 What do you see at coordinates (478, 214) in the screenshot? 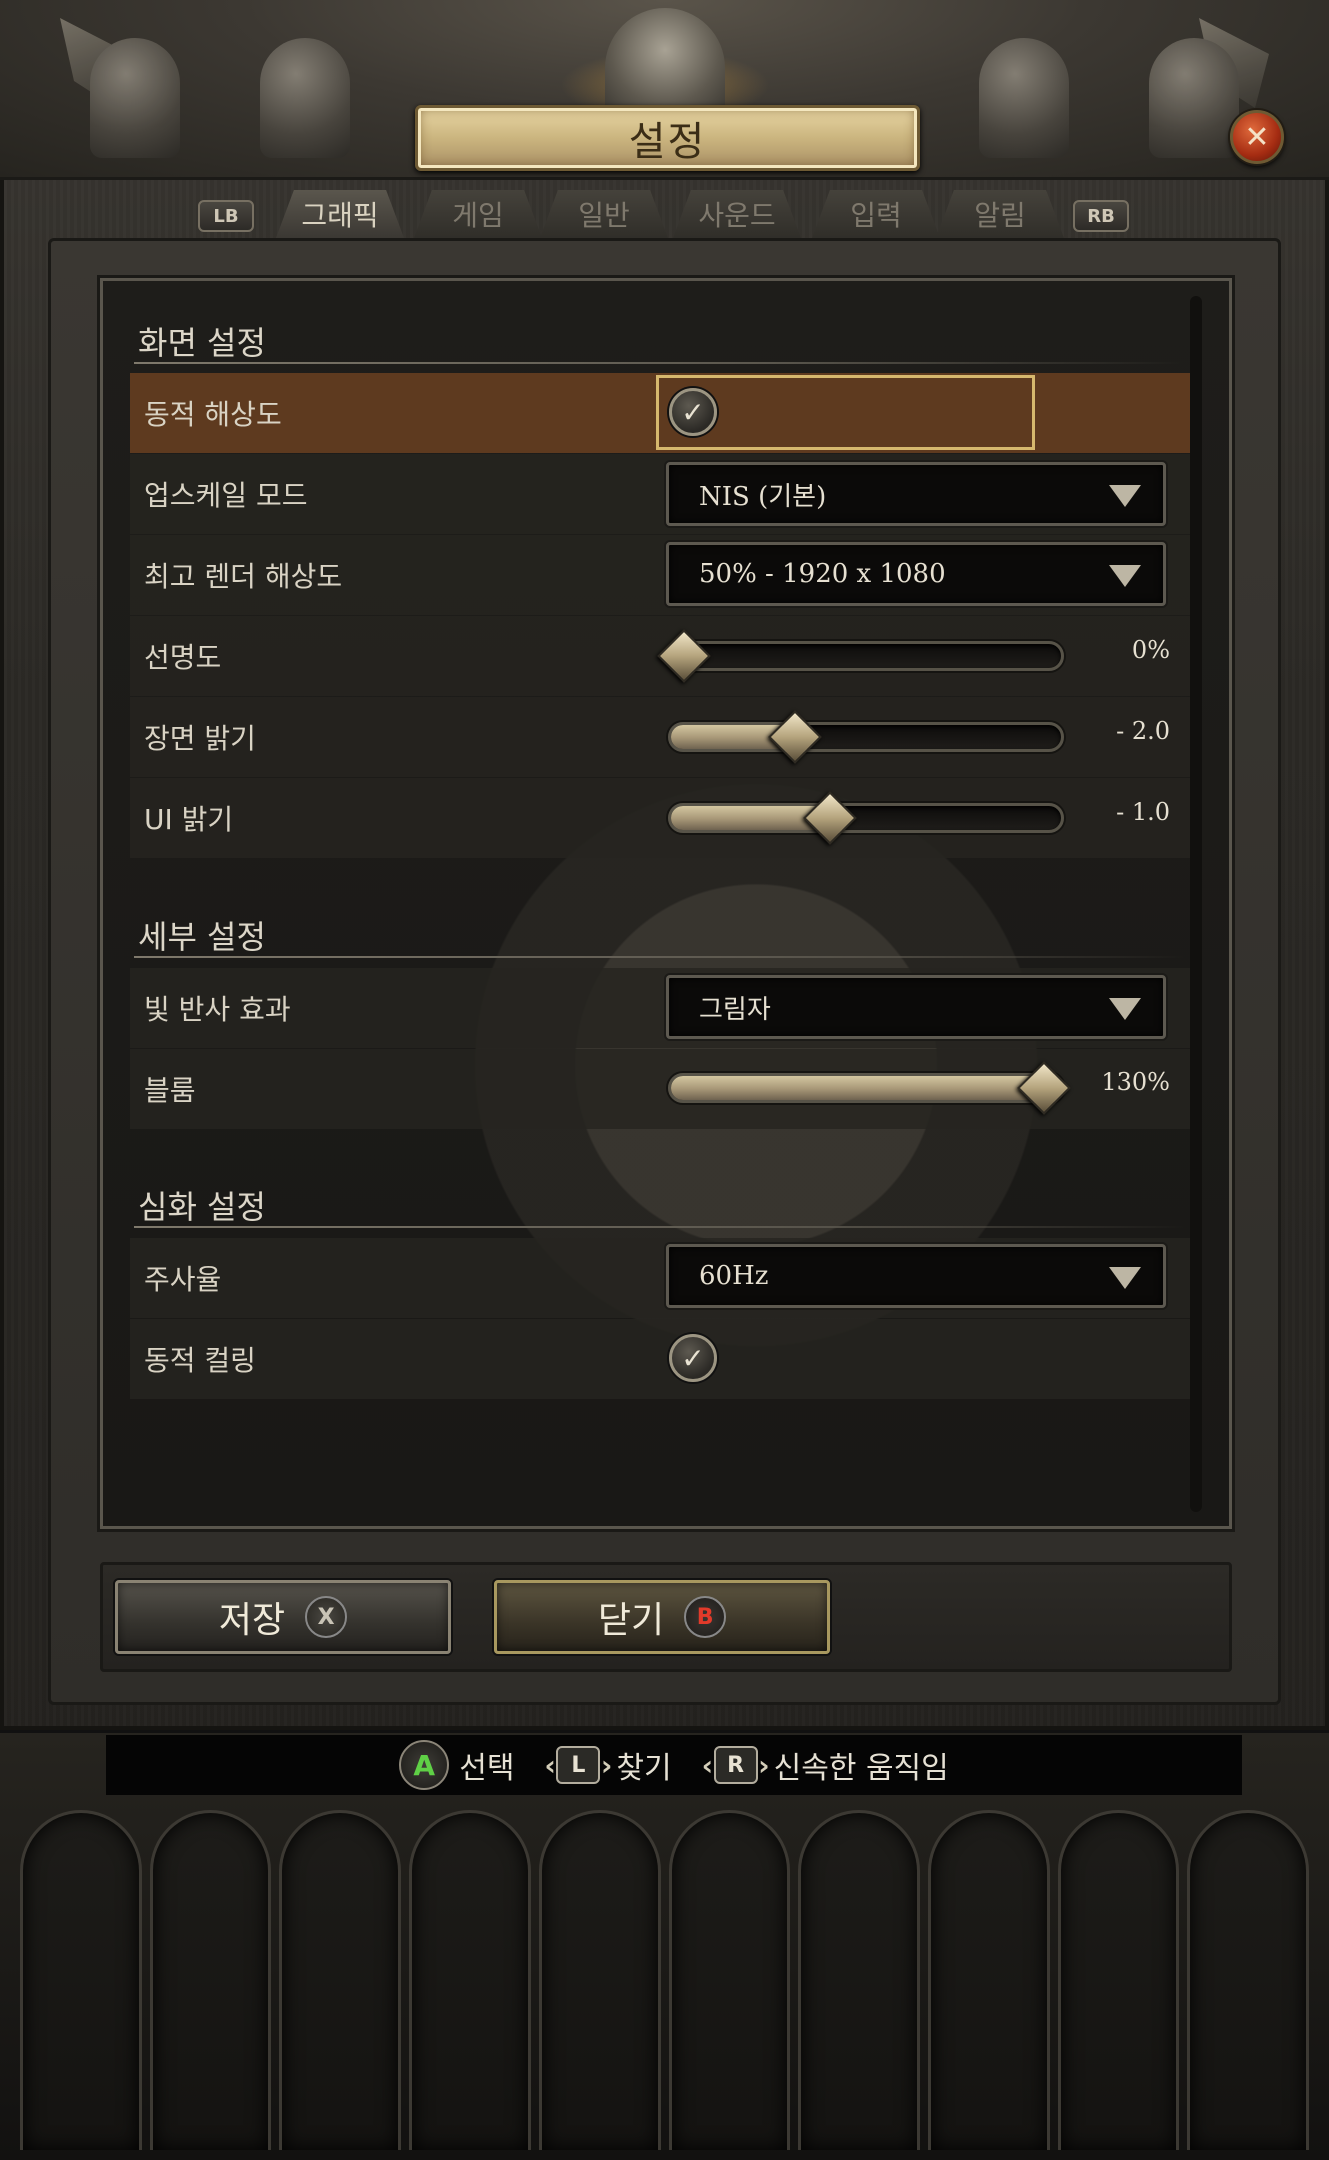
I see `tab-game: 게임` at bounding box center [478, 214].